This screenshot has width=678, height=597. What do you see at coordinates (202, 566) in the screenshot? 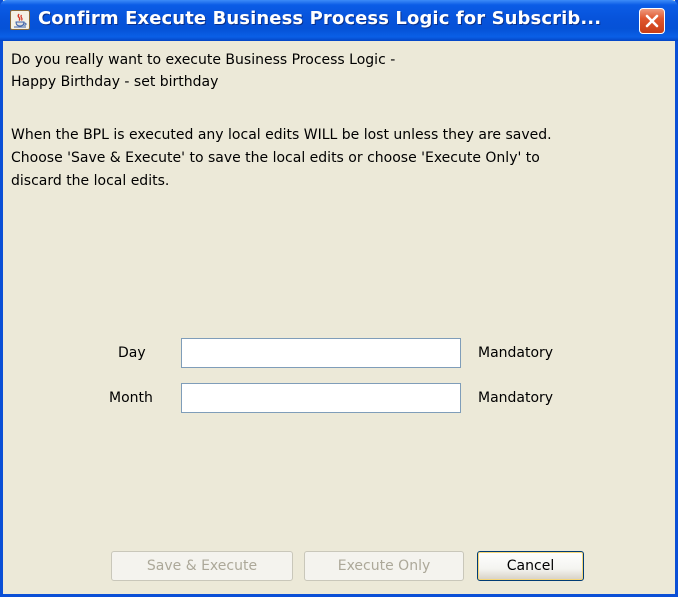
I see `save-execute-button: Save & Execute` at bounding box center [202, 566].